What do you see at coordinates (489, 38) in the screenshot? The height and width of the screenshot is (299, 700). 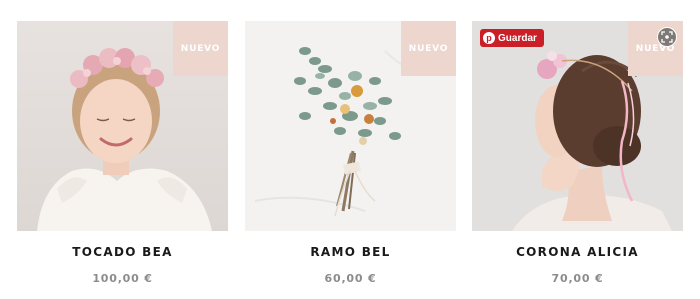 I see `pinterest-icon: p` at bounding box center [489, 38].